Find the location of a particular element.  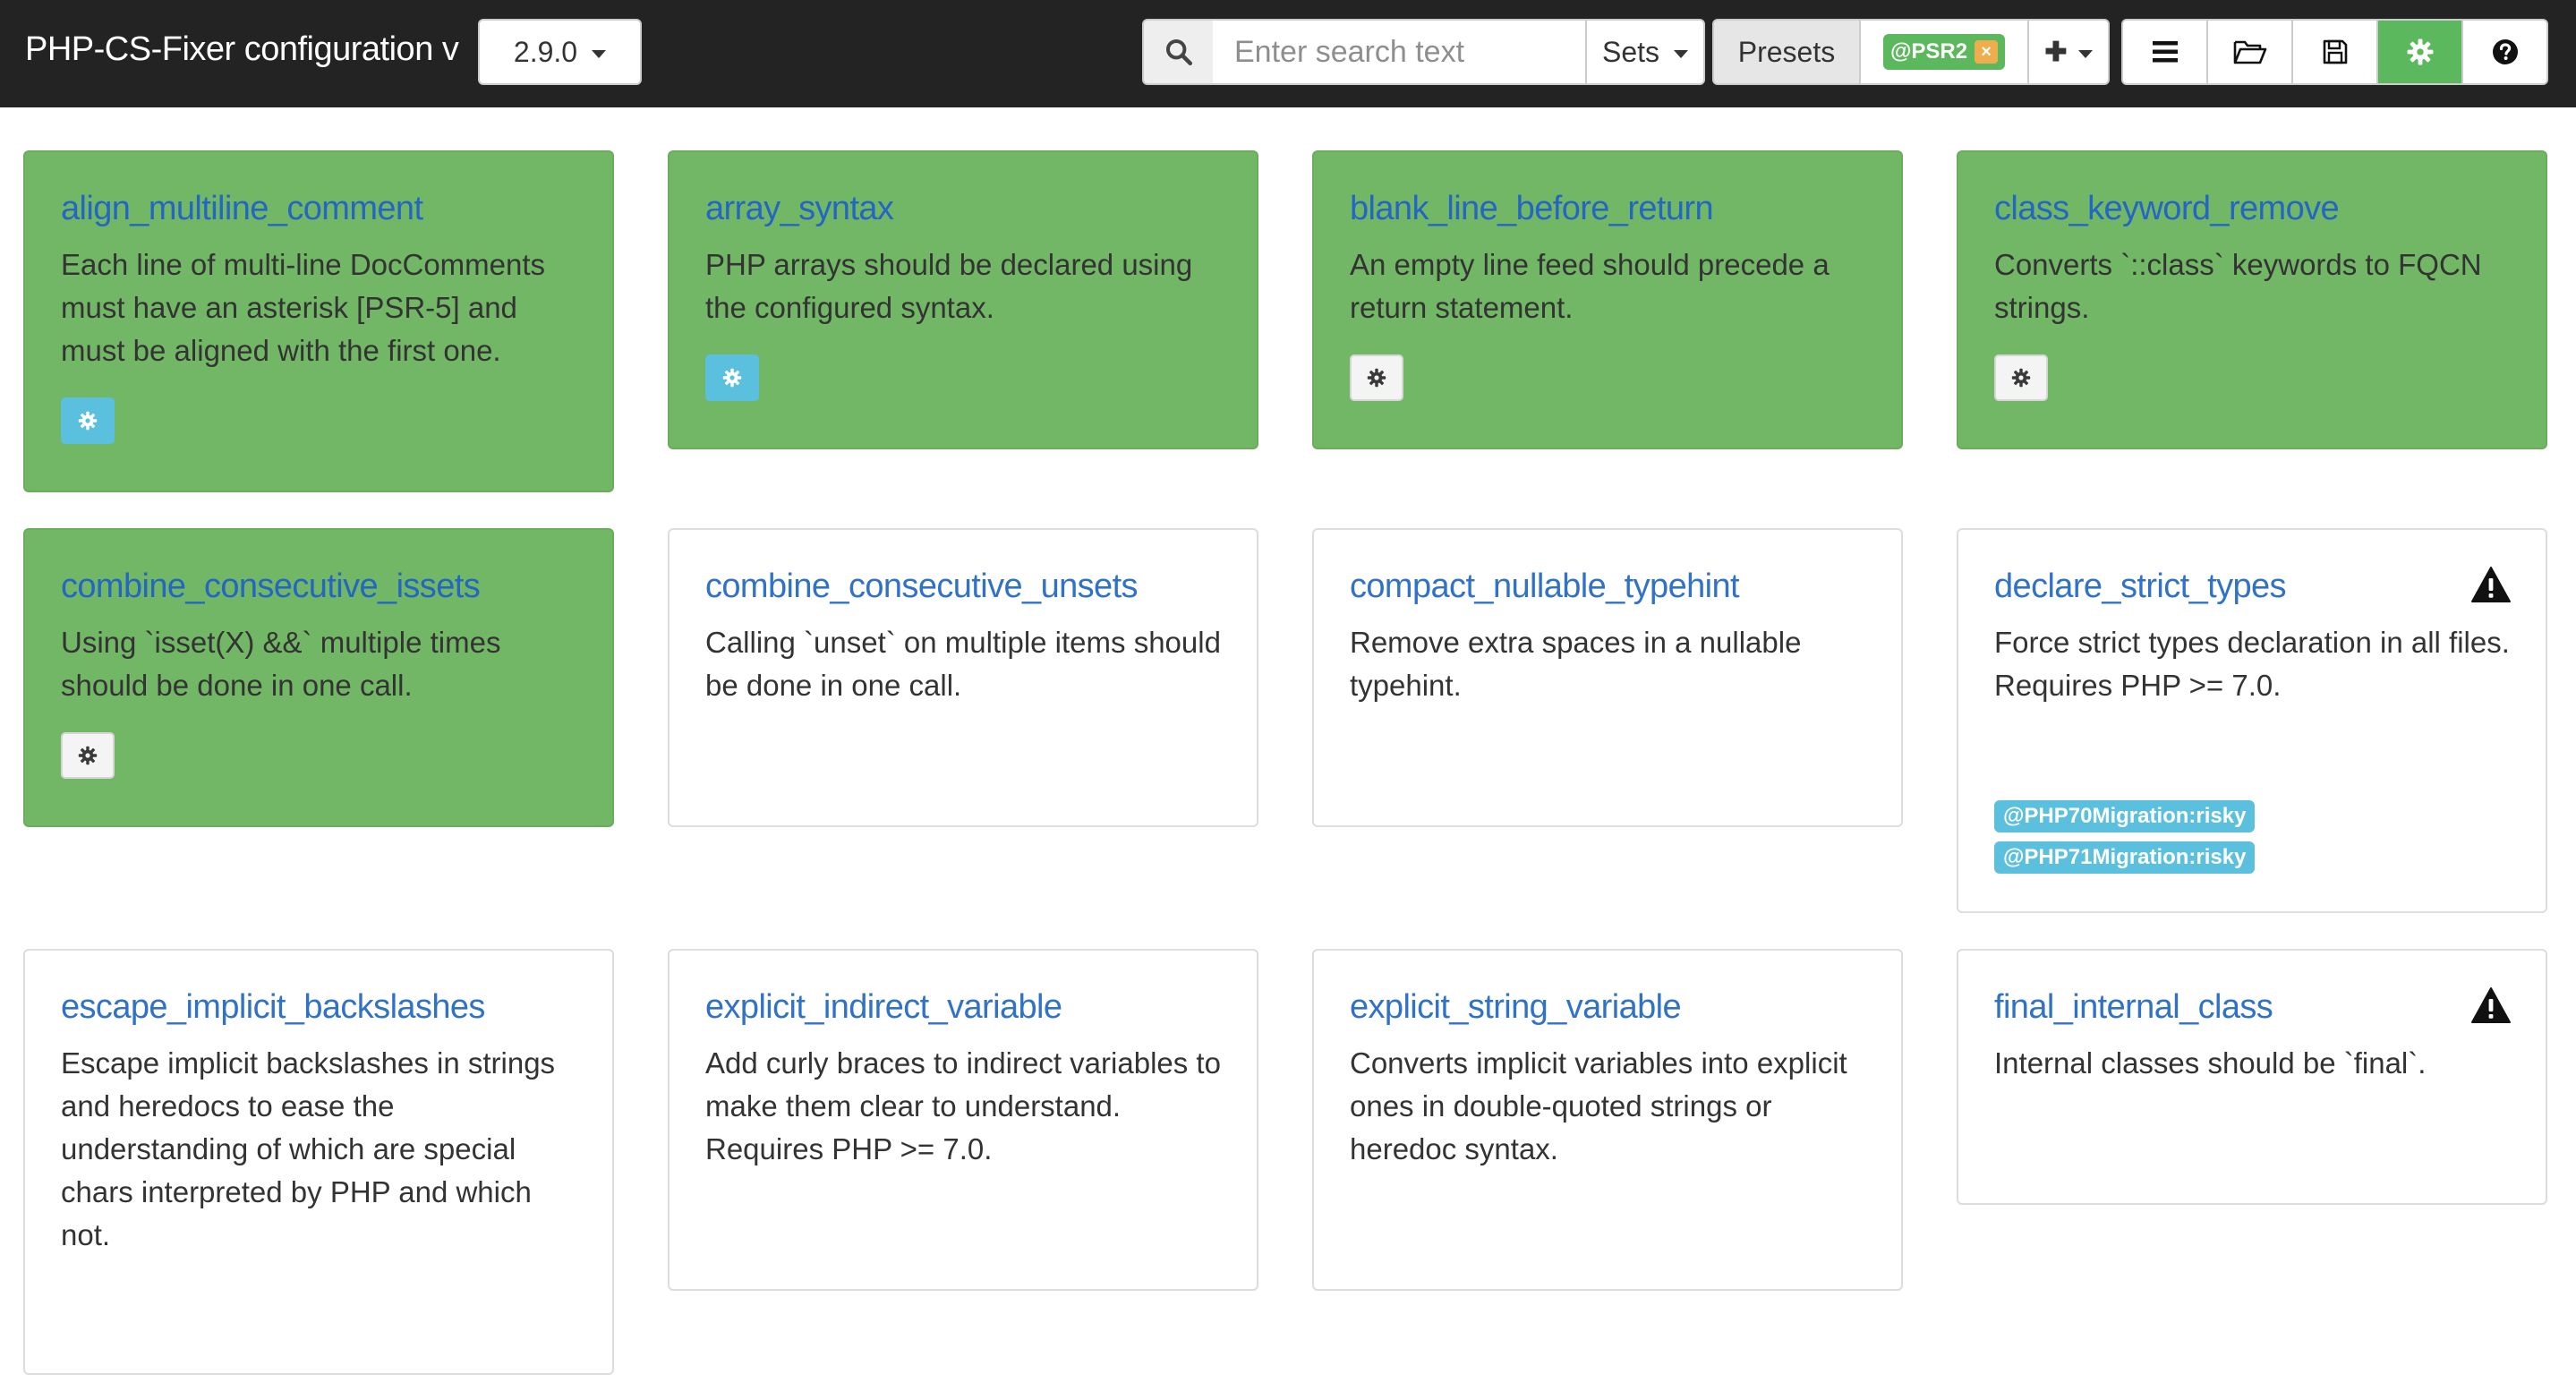

rule-title-link: declare_strict_types is located at coordinates (2252, 586).